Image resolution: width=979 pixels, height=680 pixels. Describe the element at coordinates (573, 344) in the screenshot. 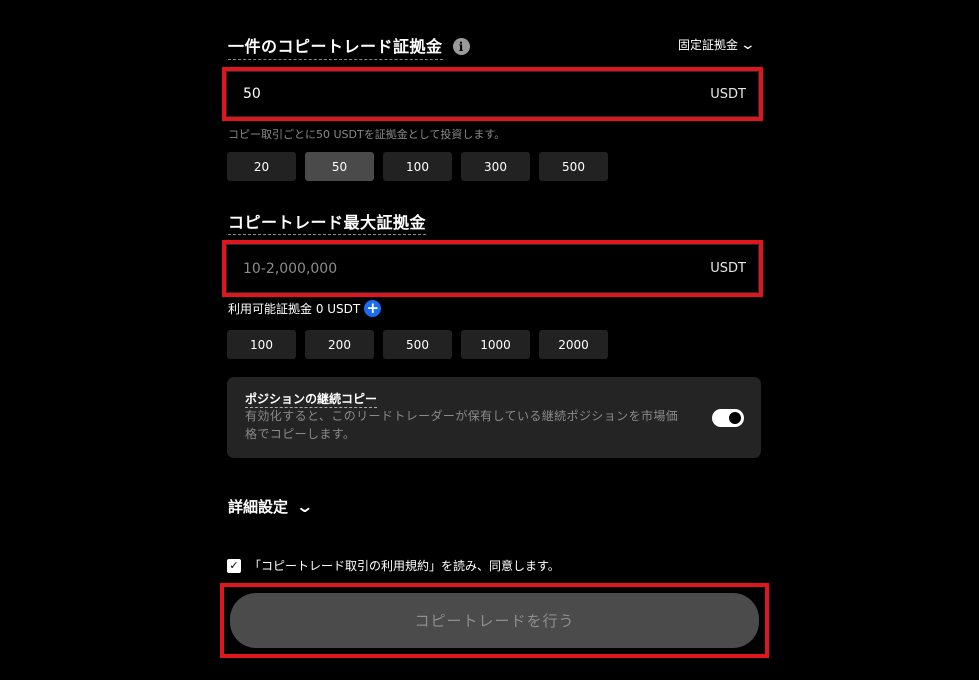

I see `max-preset-2000: 2000` at that location.